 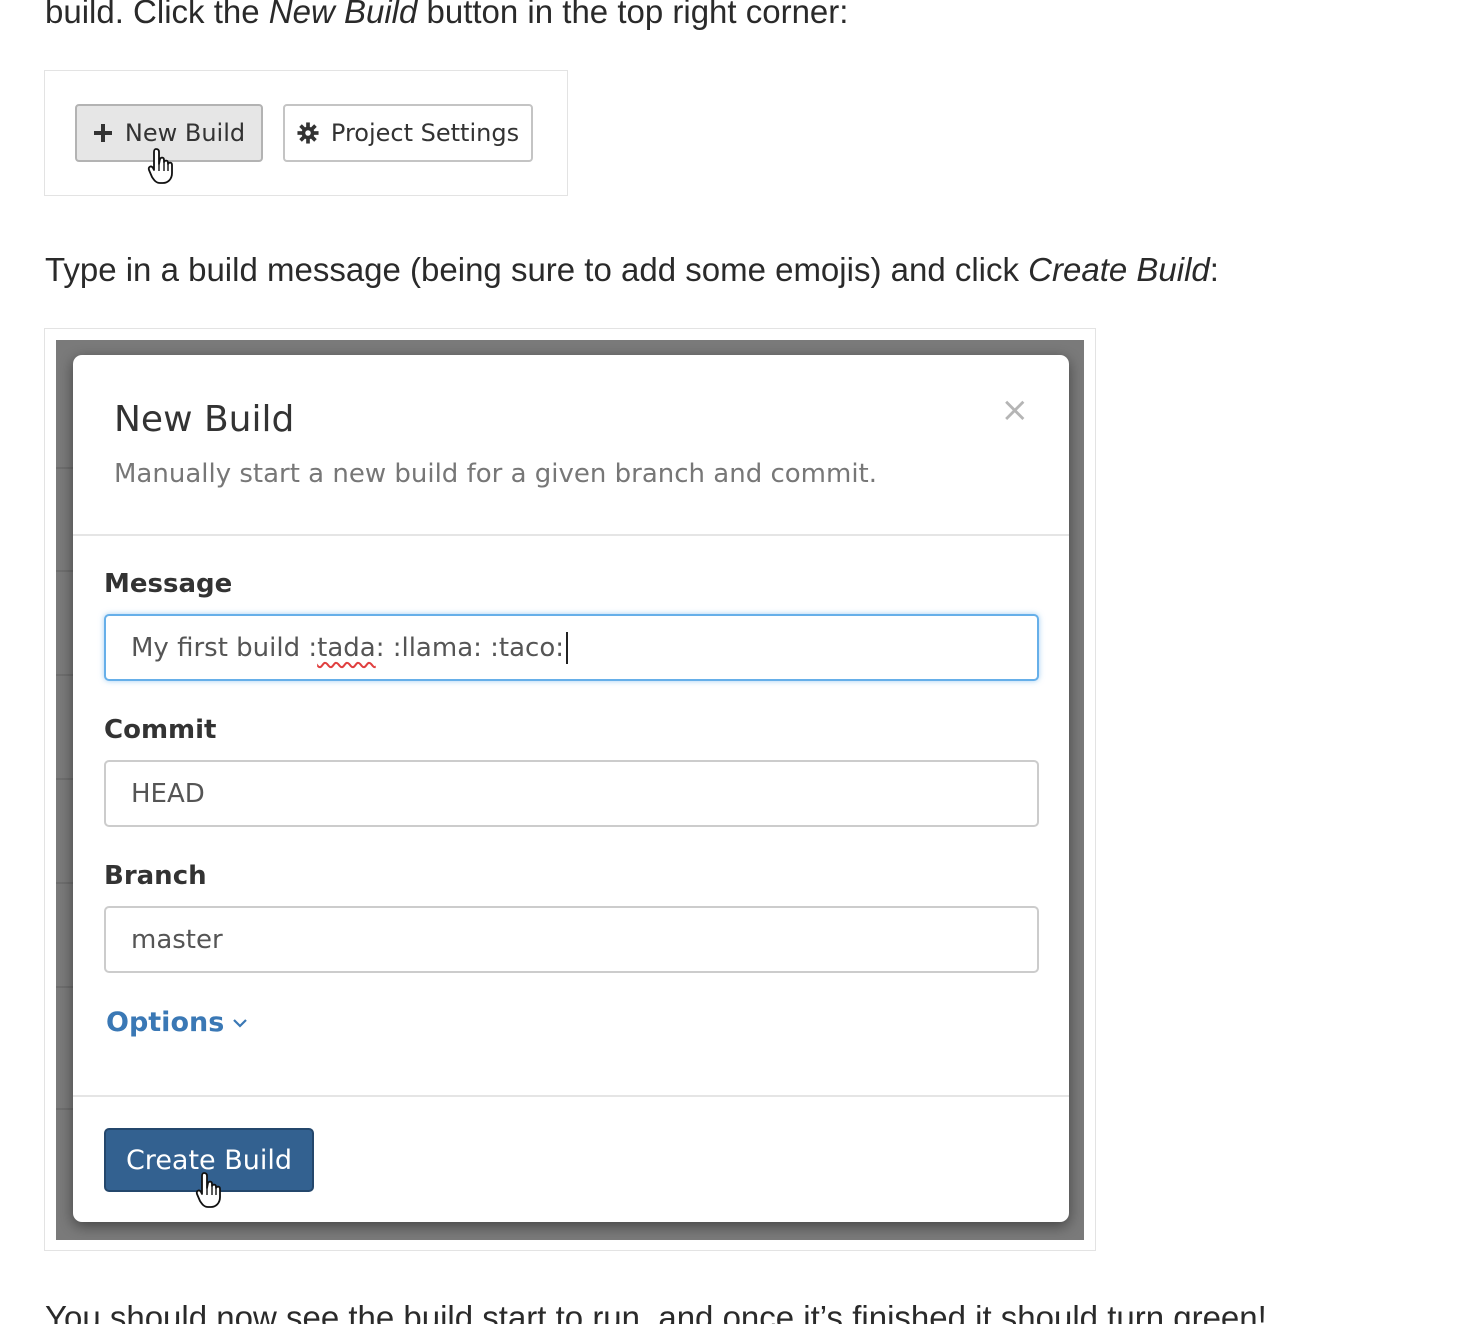 What do you see at coordinates (425, 133) in the screenshot?
I see `project-settings-label: Project Settings` at bounding box center [425, 133].